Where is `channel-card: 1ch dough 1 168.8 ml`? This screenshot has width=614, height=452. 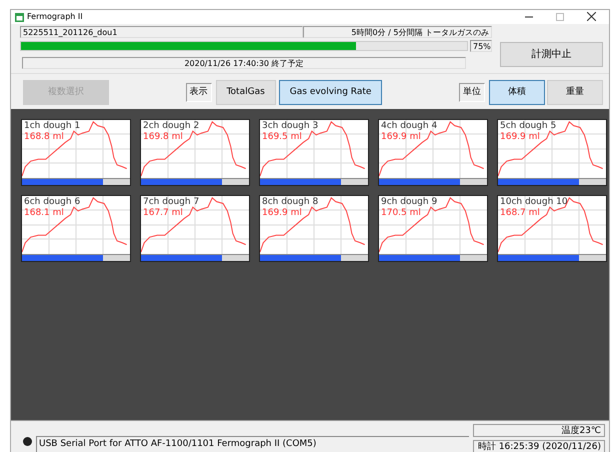
channel-card: 1ch dough 1 168.8 ml is located at coordinates (76, 152).